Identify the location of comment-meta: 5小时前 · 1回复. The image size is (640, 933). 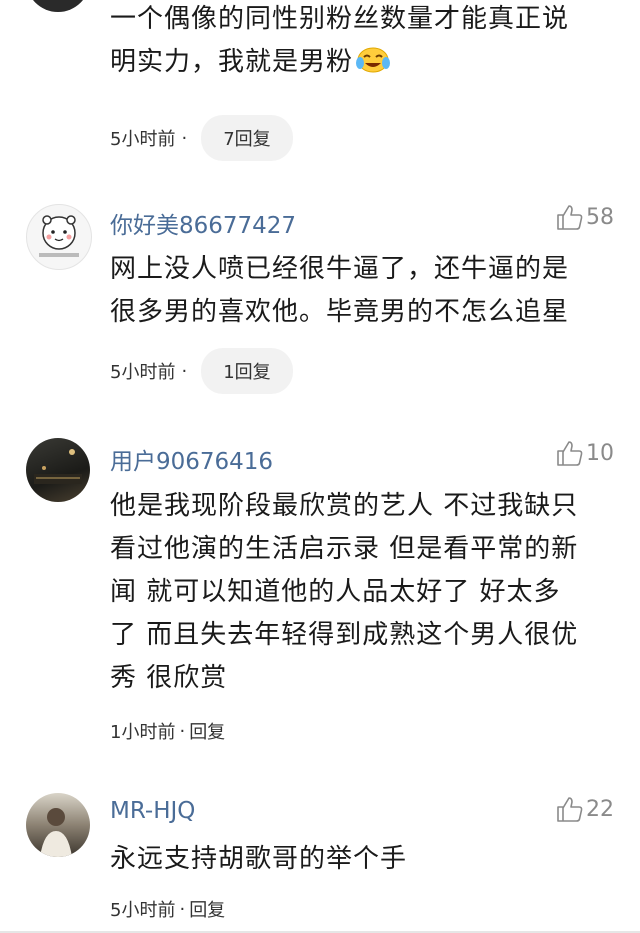
(201, 371).